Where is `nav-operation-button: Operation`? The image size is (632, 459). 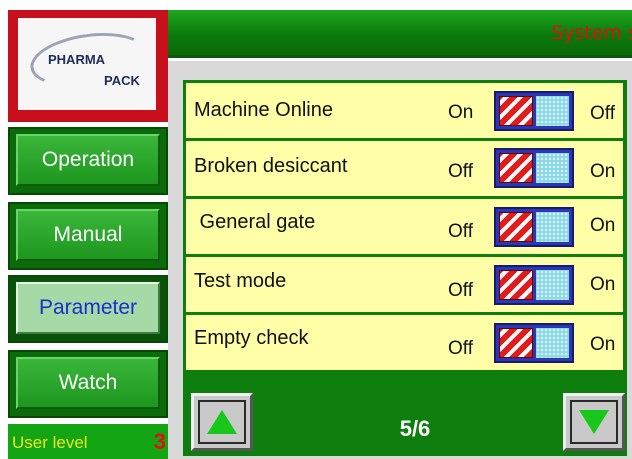 nav-operation-button: Operation is located at coordinates (88, 161).